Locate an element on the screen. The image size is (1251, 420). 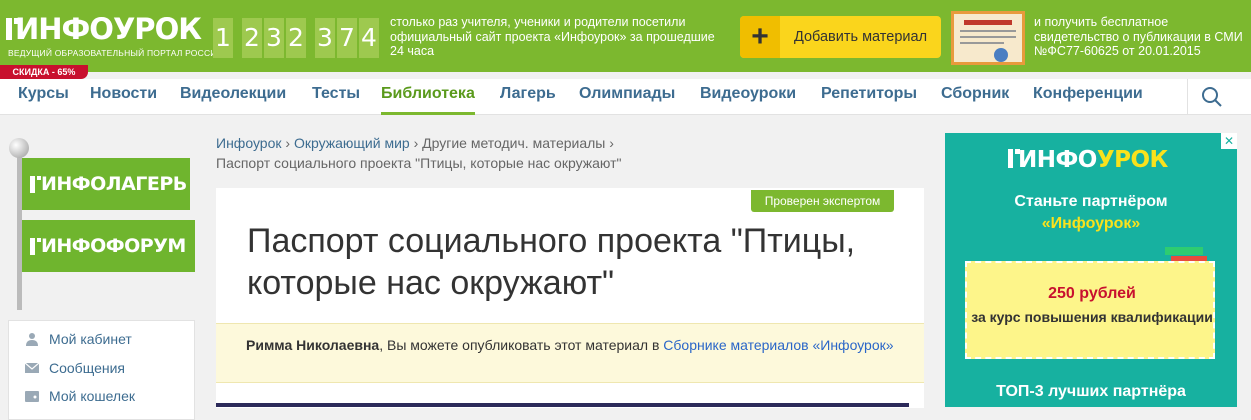
nav-item-conferences: Конференции is located at coordinates (1088, 100).